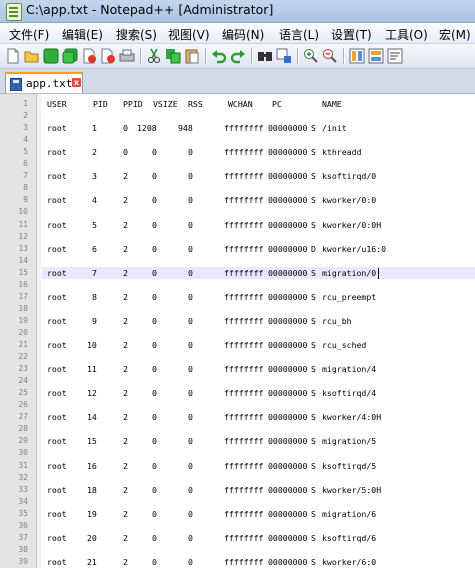 Image resolution: width=475 pixels, height=568 pixels. Describe the element at coordinates (349, 369) in the screenshot. I see `cell-name: migration/4` at that location.